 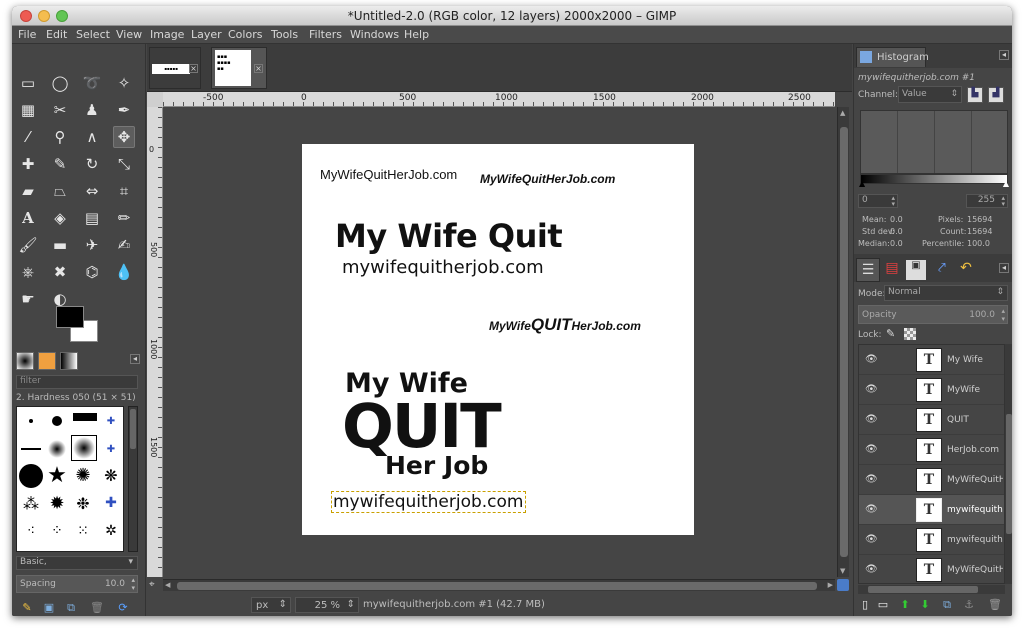 I want to click on quick-mask-icon, so click(x=843, y=585).